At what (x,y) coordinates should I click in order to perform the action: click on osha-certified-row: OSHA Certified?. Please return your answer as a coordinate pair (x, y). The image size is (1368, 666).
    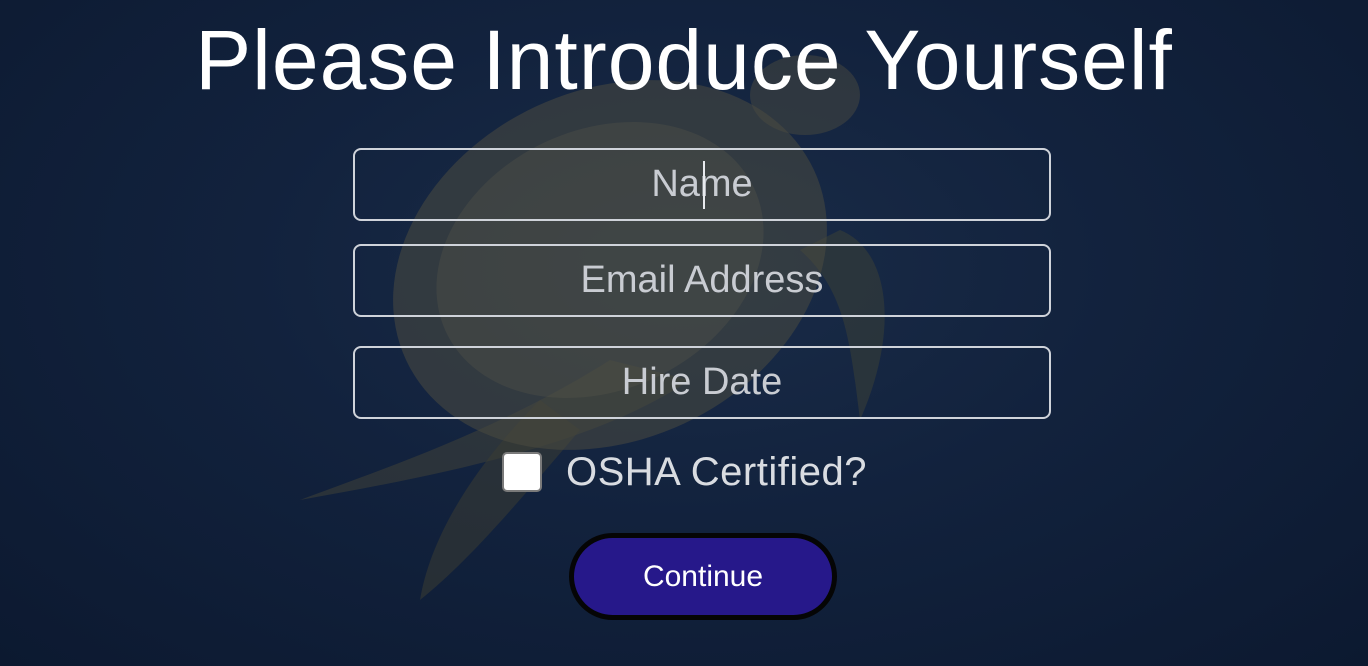
    Looking at the image, I should click on (684, 472).